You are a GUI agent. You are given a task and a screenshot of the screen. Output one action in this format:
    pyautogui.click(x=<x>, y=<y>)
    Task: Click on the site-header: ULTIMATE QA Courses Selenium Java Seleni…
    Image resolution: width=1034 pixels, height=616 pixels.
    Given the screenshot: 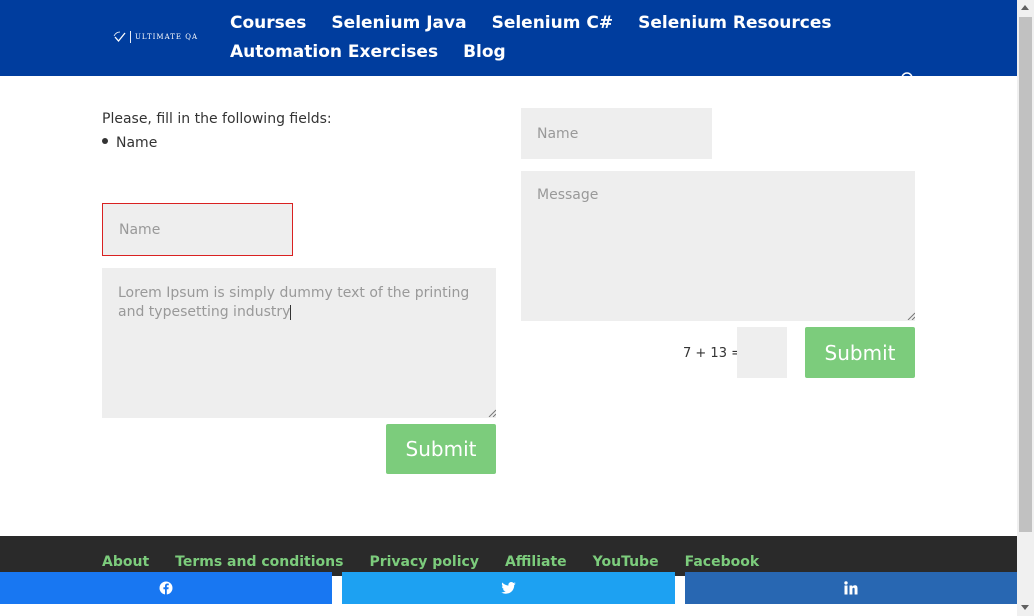 What is the action you would take?
    pyautogui.click(x=508, y=38)
    